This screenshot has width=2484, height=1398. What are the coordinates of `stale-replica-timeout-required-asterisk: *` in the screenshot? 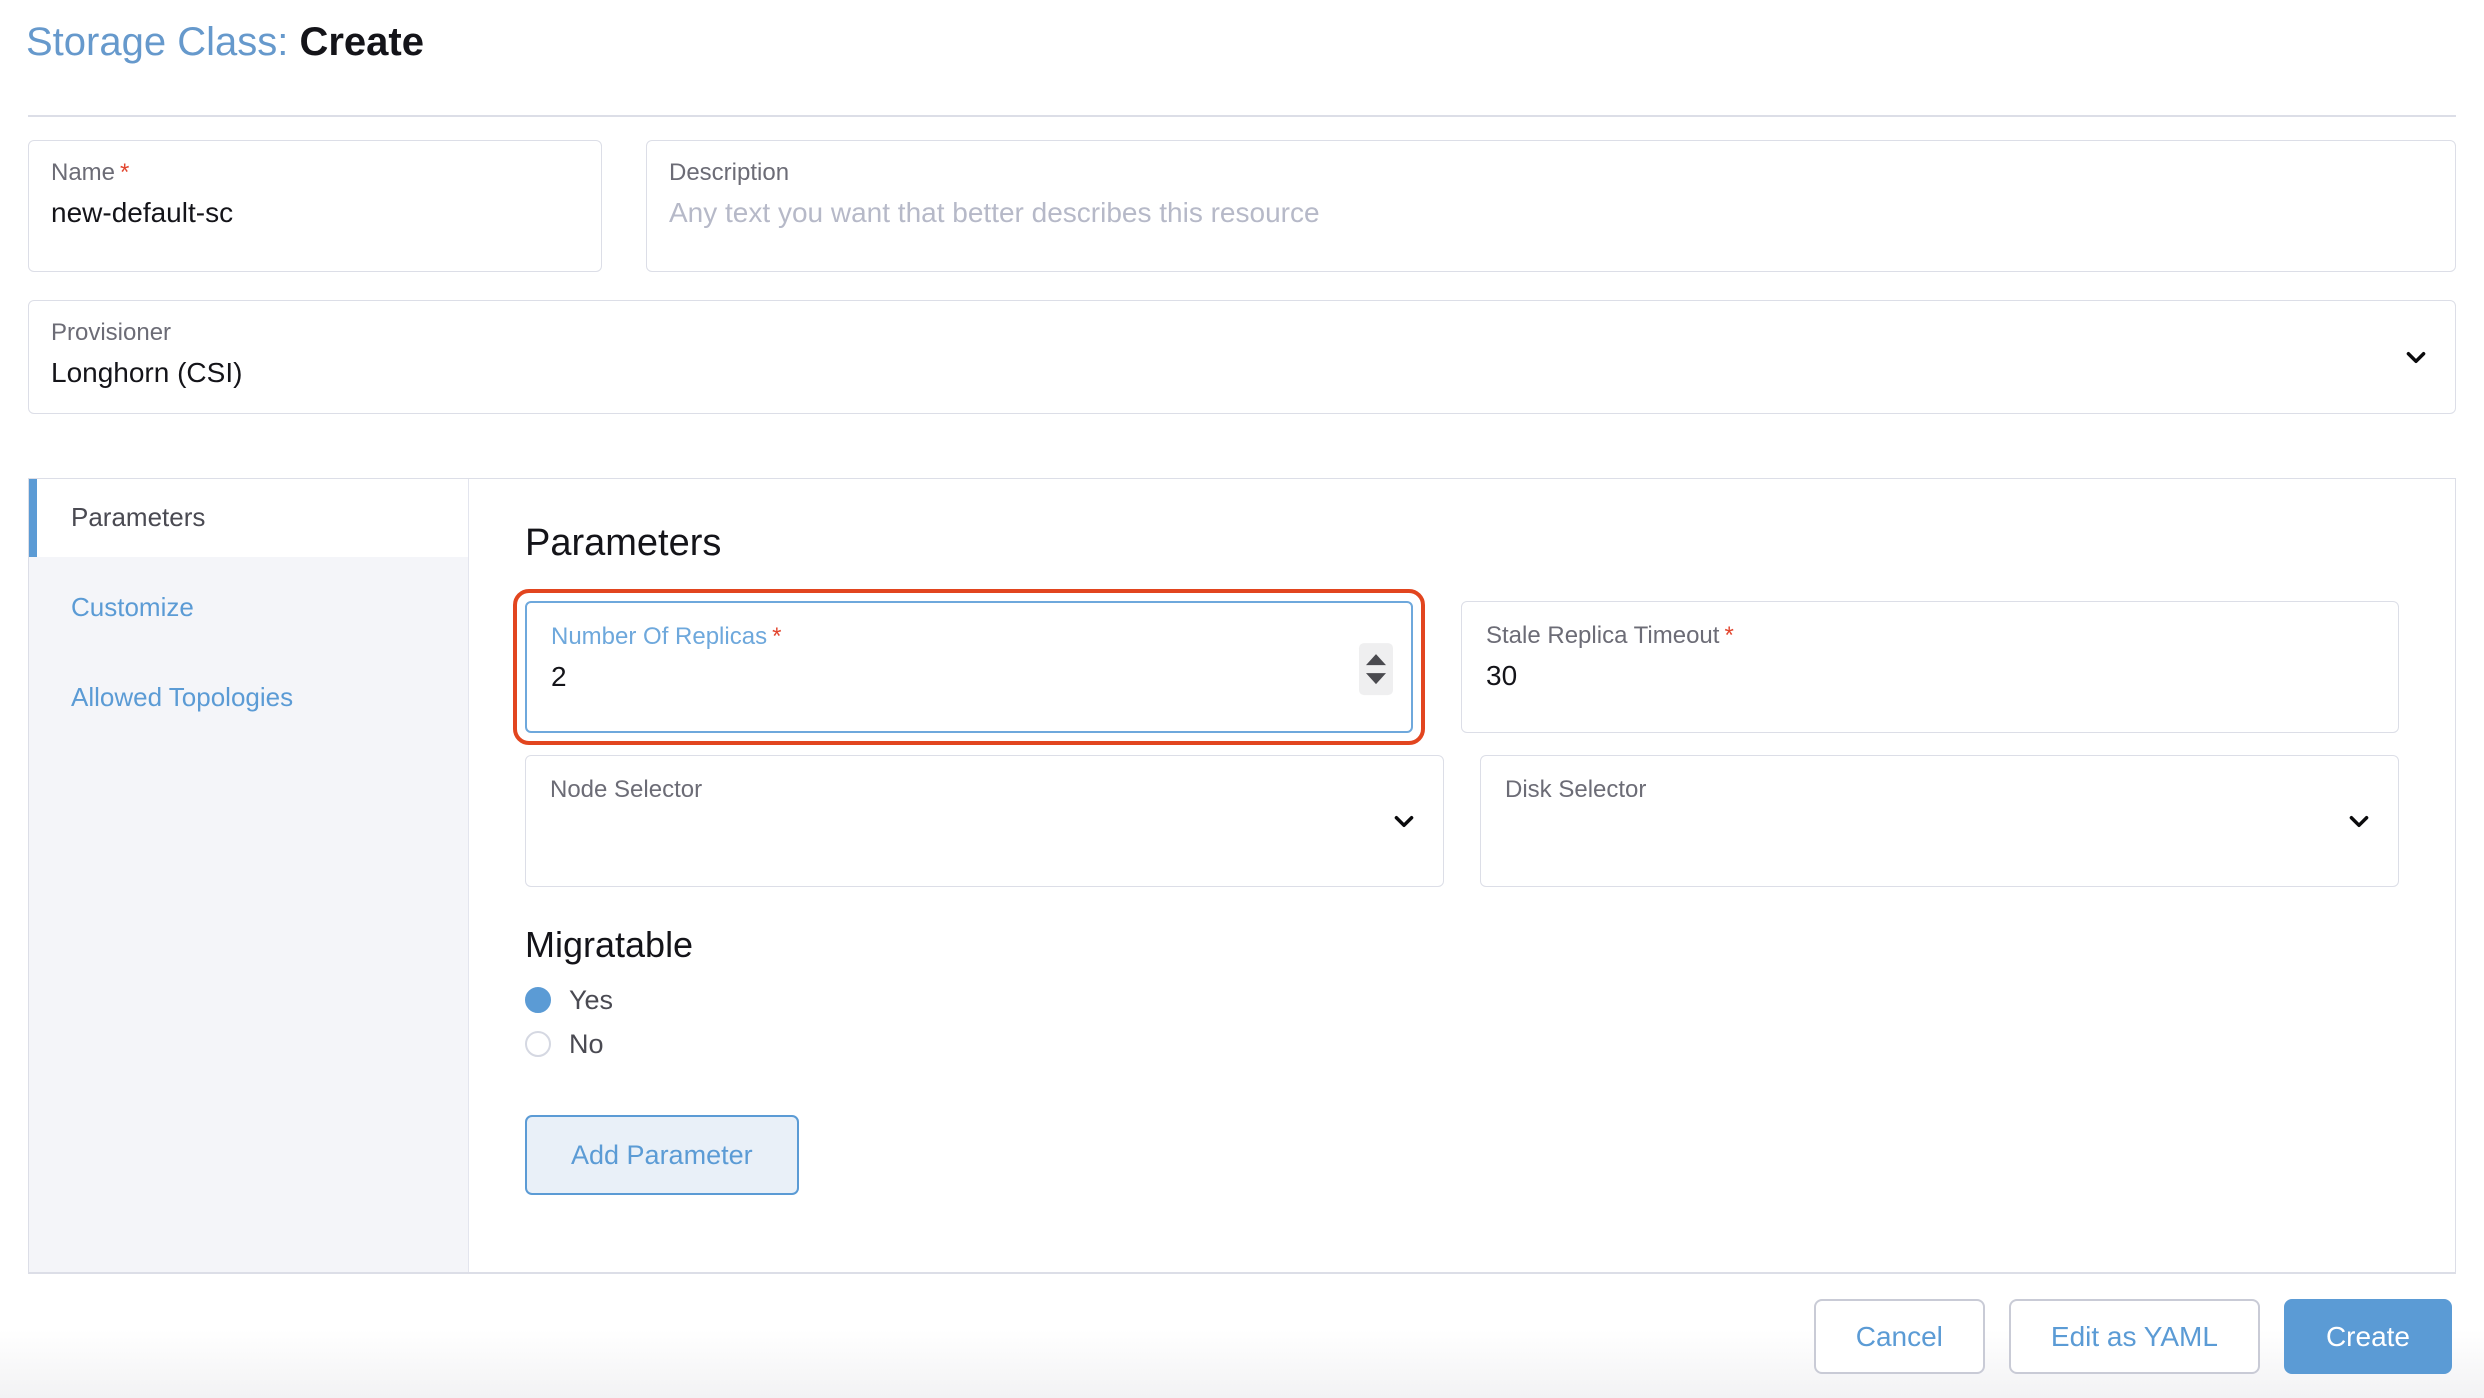 It's located at (1729, 635).